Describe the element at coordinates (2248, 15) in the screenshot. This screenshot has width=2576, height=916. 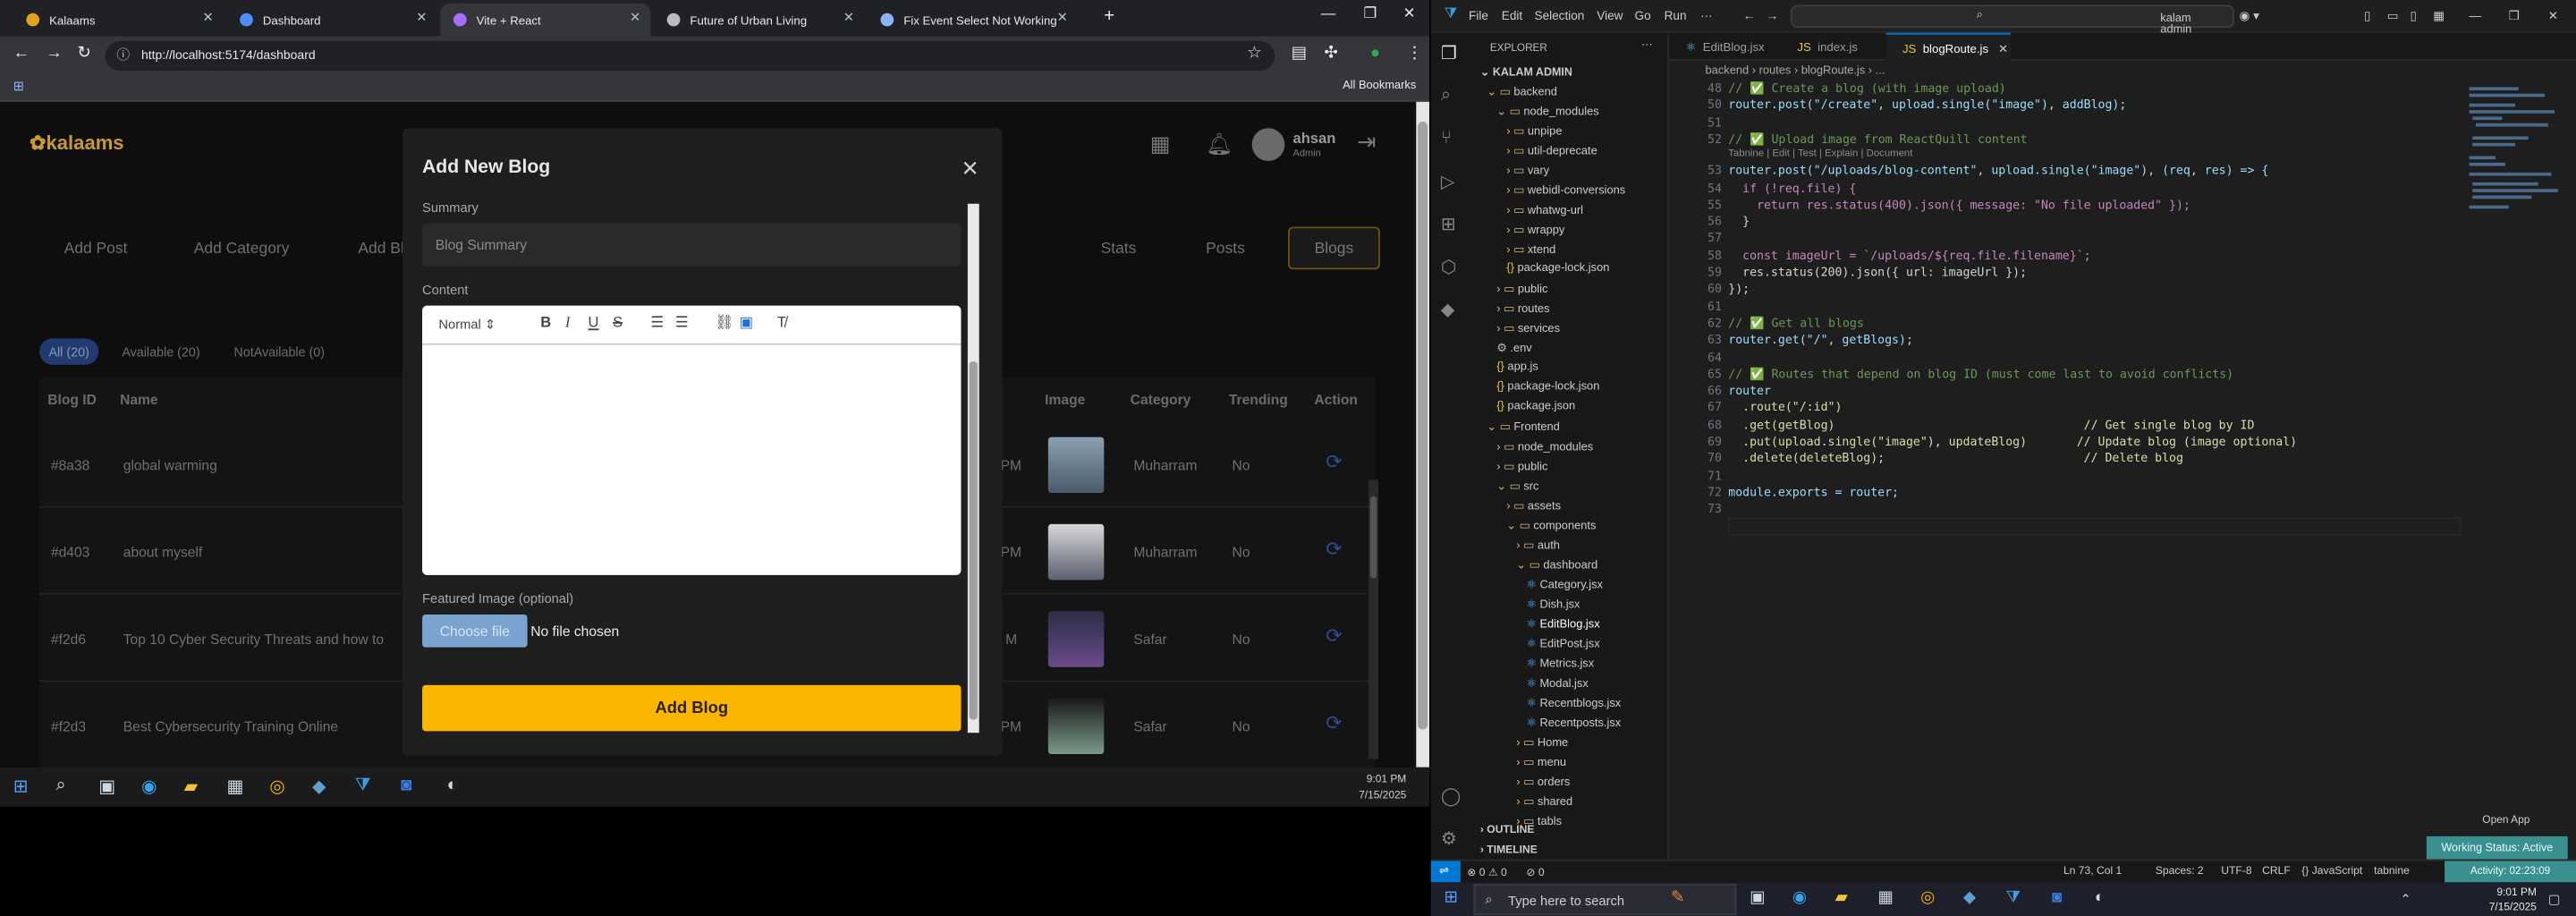
I see `copilot-icon: ◉ ▾` at that location.